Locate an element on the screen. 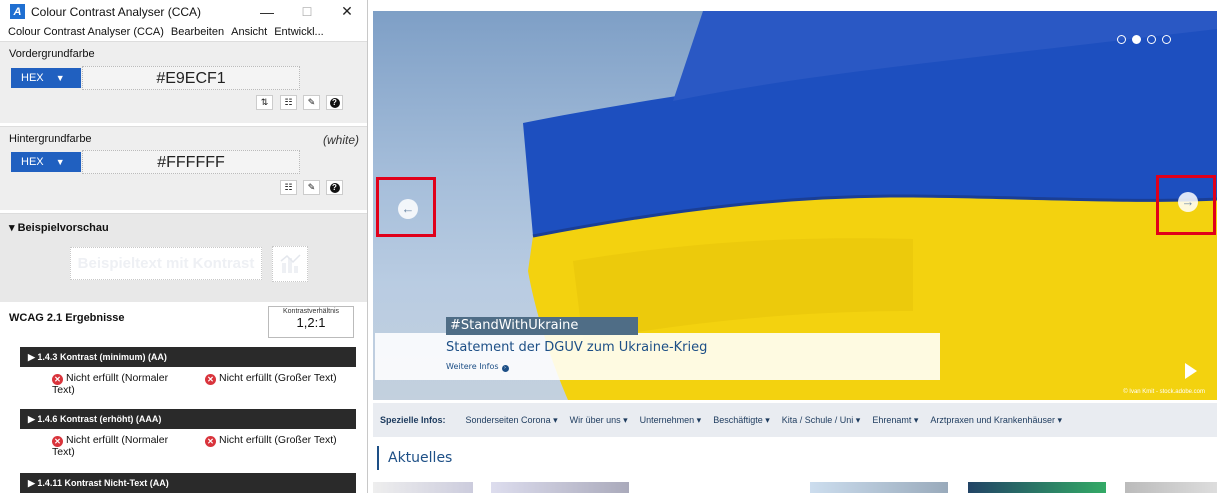  maximize-button: ☐ is located at coordinates (307, 12).